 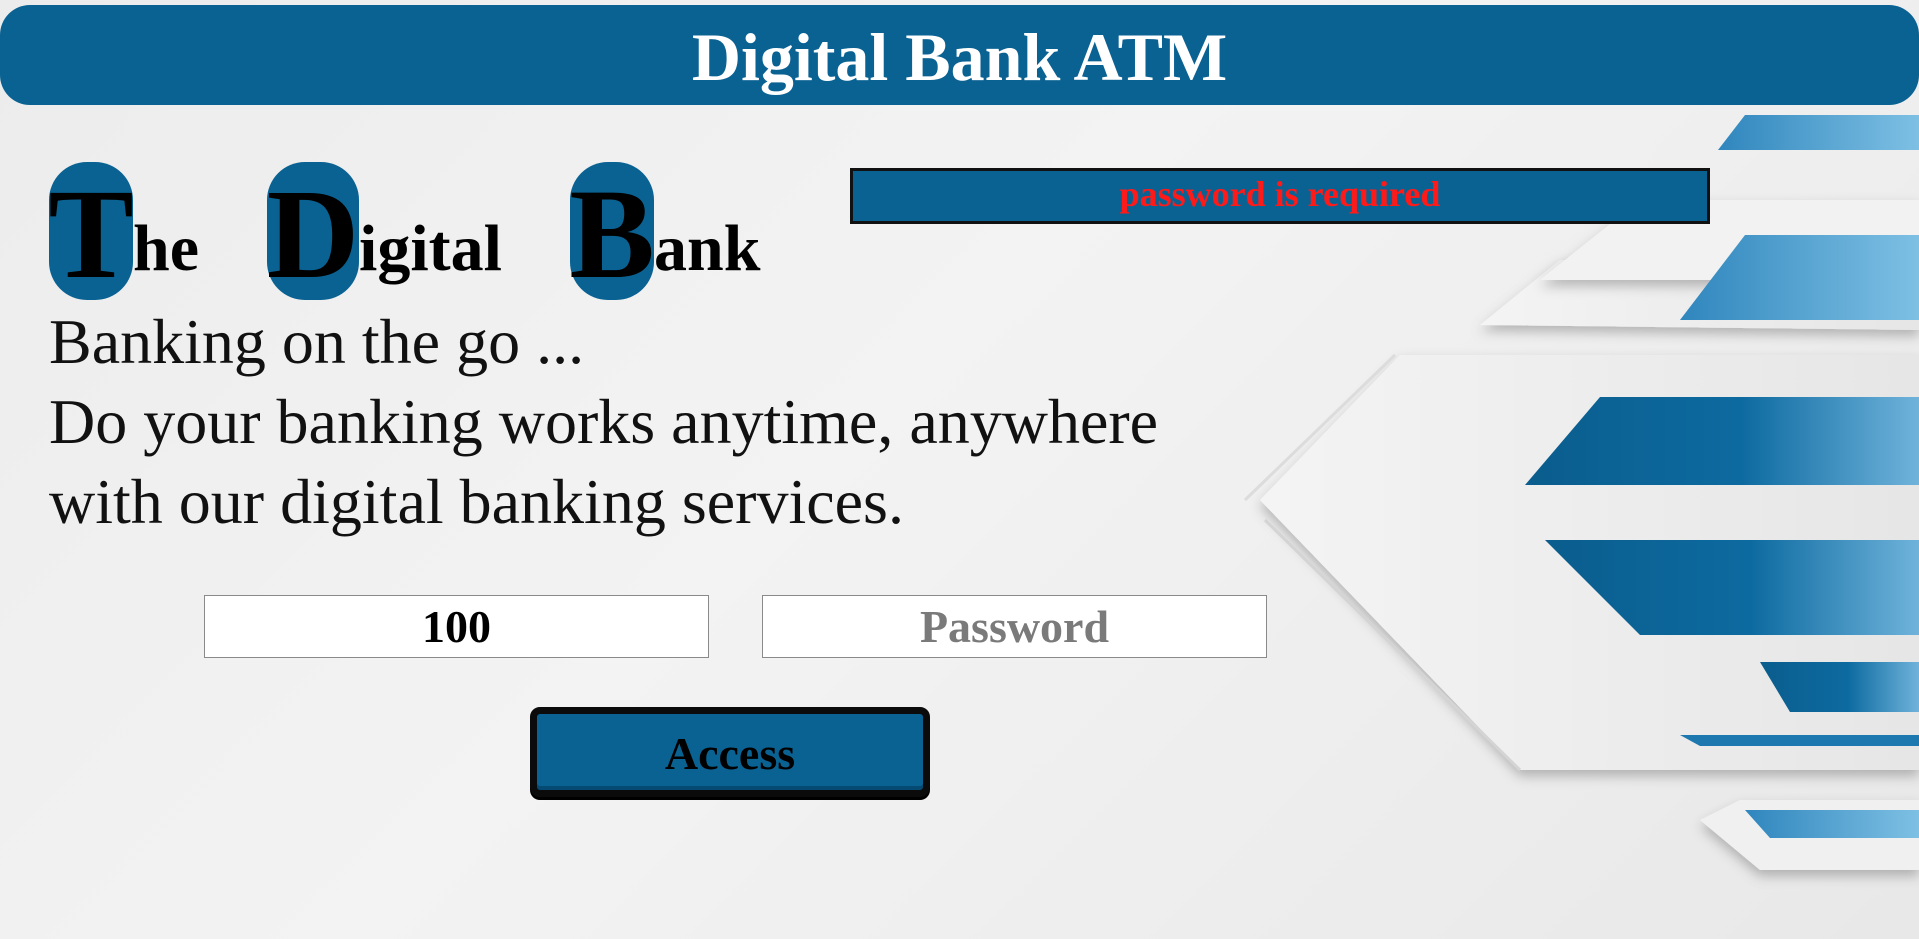 I want to click on access-button-label: Access, so click(x=730, y=753).